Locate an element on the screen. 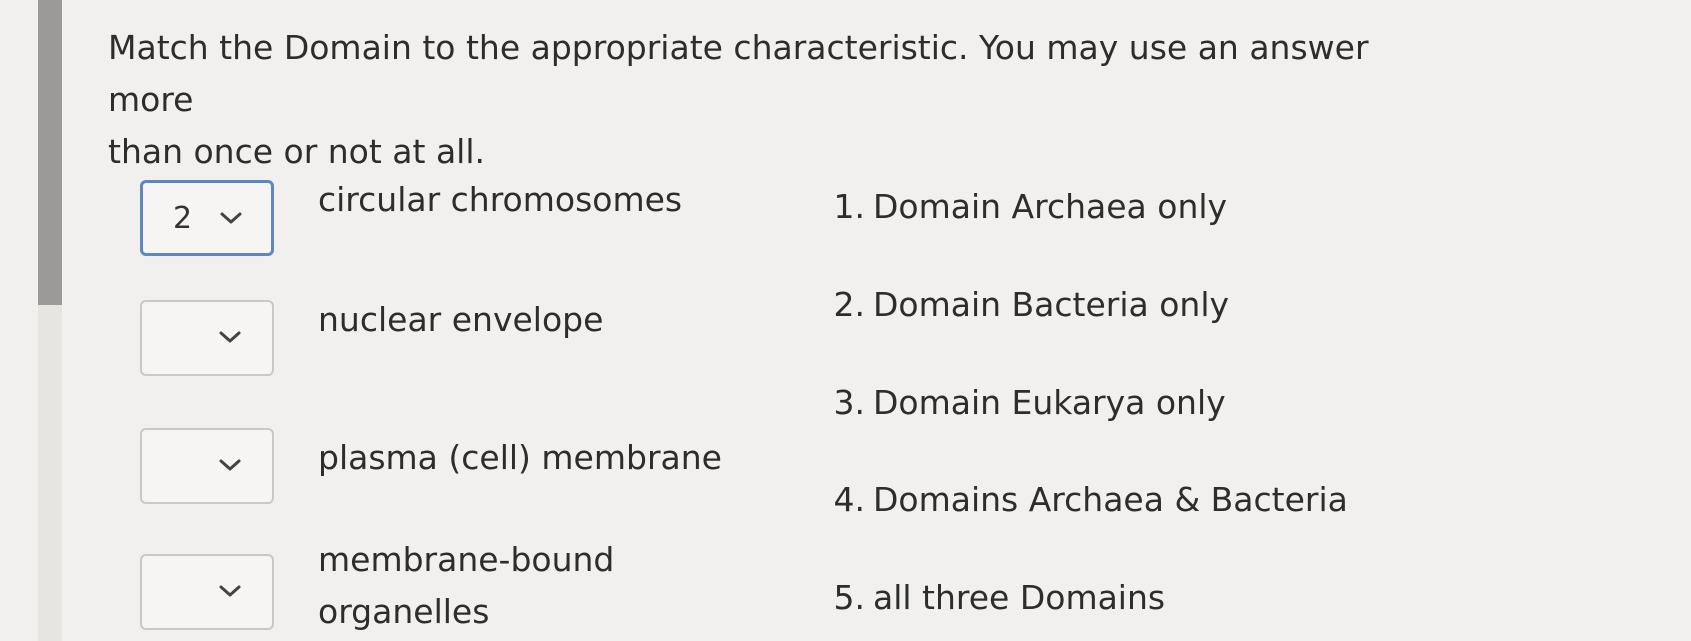 The width and height of the screenshot is (1691, 641). answer-text: Domain Bacteria only is located at coordinates (1051, 304).